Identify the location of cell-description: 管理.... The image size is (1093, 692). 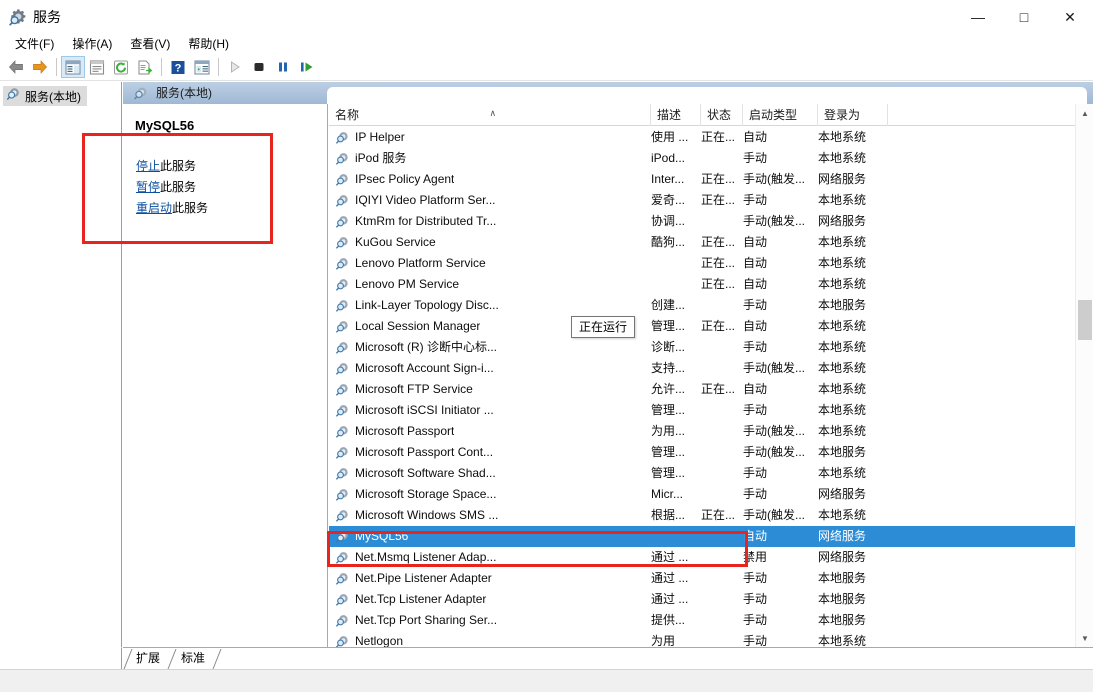
(668, 473).